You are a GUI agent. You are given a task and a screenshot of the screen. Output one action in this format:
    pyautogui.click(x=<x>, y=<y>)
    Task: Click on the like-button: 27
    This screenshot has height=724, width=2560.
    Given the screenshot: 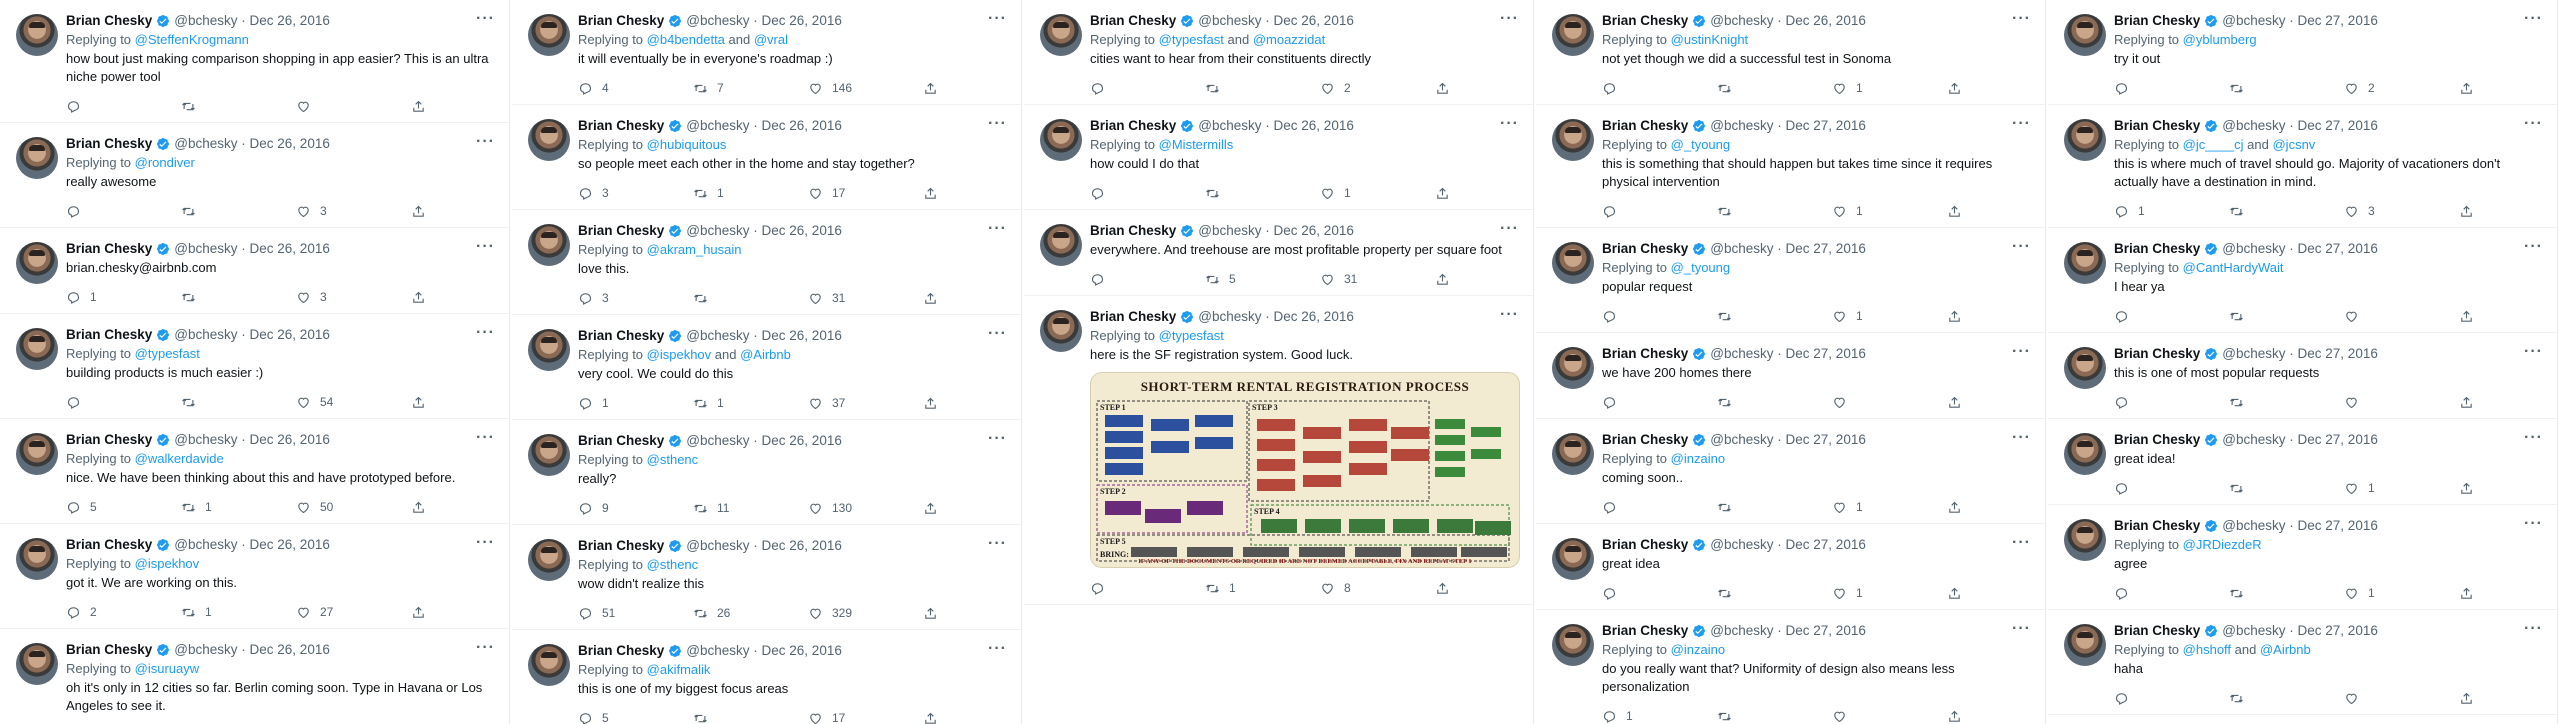 What is the action you would take?
    pyautogui.click(x=353, y=612)
    